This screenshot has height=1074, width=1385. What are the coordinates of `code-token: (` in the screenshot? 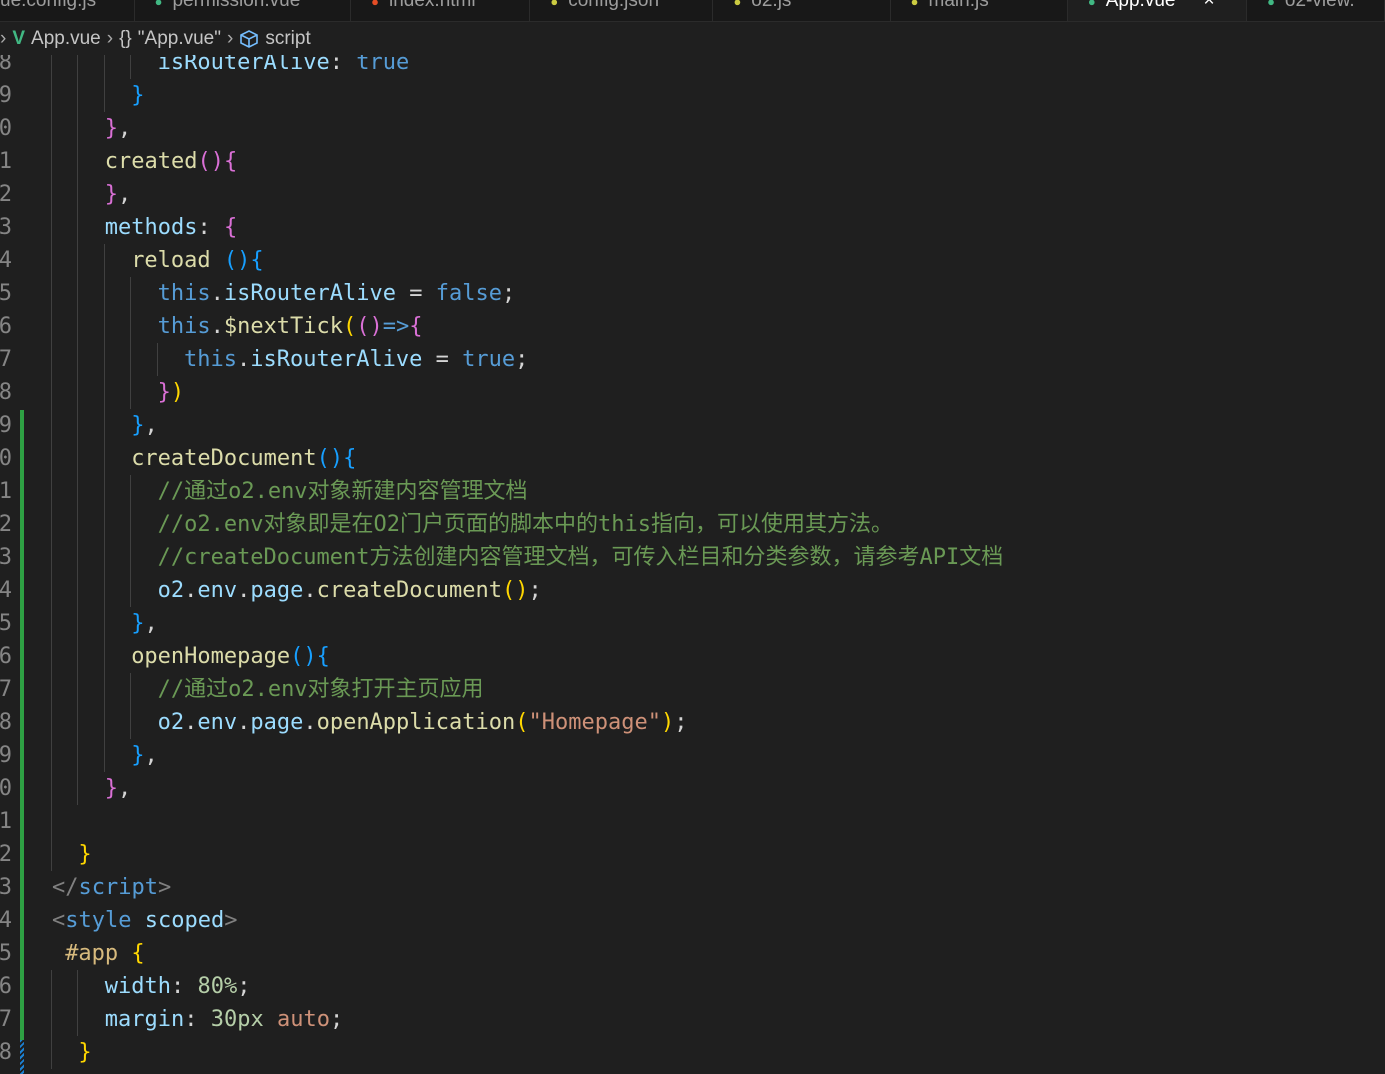 It's located at (350, 326).